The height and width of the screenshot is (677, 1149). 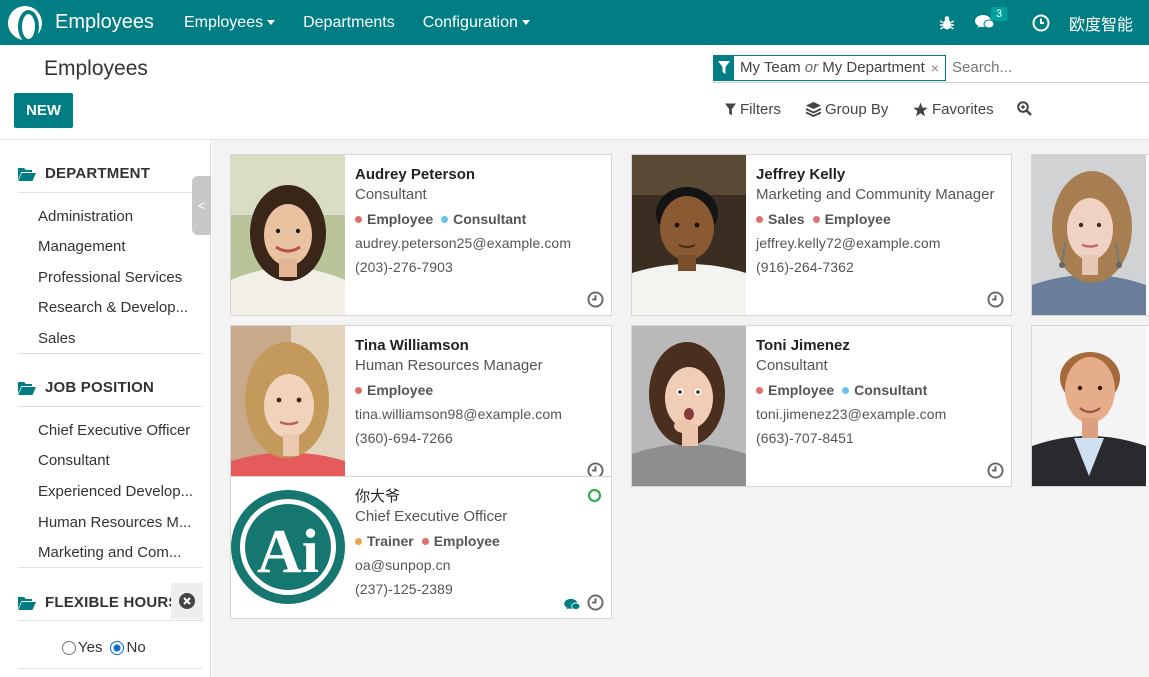 I want to click on search-facet: My Team or My Department ×, so click(x=829, y=67).